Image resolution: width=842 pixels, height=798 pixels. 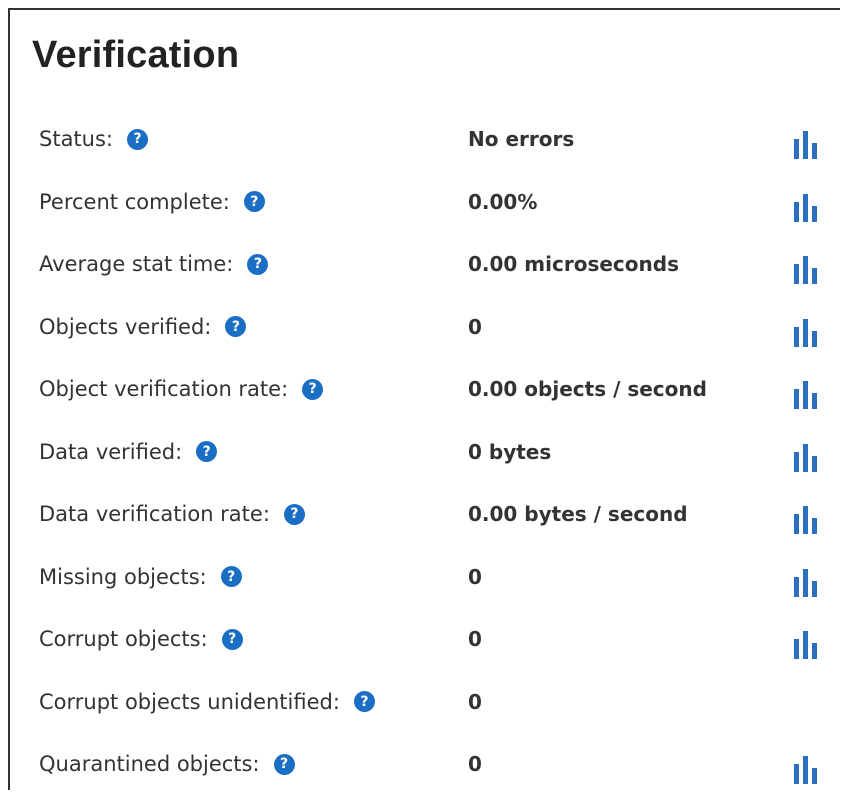 What do you see at coordinates (111, 451) in the screenshot?
I see `row-label: Data verified:` at bounding box center [111, 451].